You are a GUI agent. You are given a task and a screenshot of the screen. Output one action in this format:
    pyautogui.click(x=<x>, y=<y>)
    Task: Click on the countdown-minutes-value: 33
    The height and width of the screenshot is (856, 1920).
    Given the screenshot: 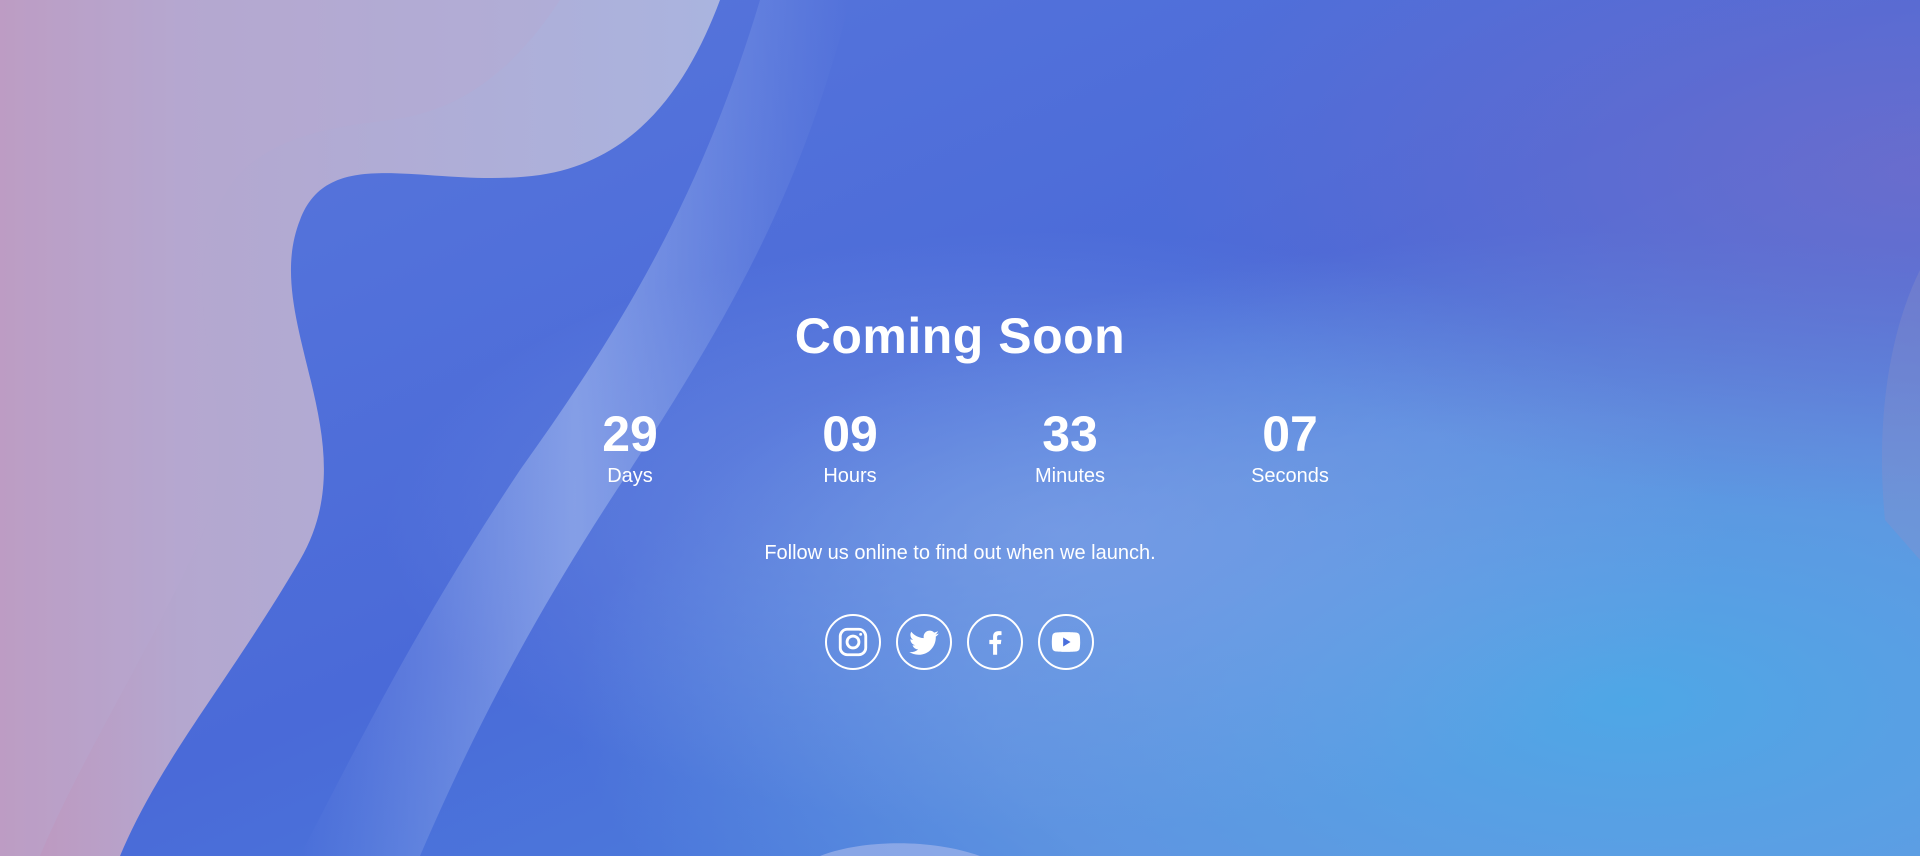 What is the action you would take?
    pyautogui.click(x=1070, y=434)
    